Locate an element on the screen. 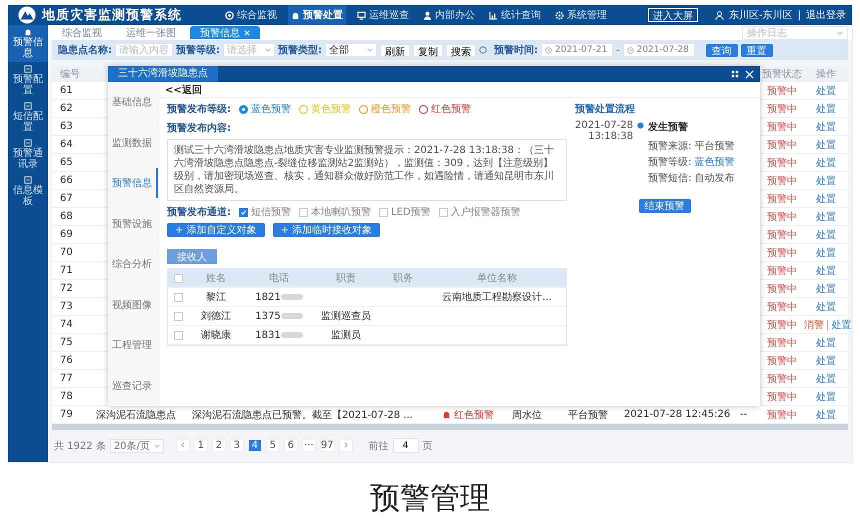 This screenshot has width=860, height=531. level-radio-option: 橙色预警 is located at coordinates (385, 109).